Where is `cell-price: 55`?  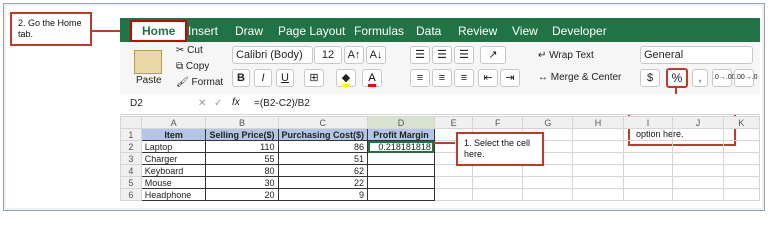
cell-price: 55 is located at coordinates (242, 158).